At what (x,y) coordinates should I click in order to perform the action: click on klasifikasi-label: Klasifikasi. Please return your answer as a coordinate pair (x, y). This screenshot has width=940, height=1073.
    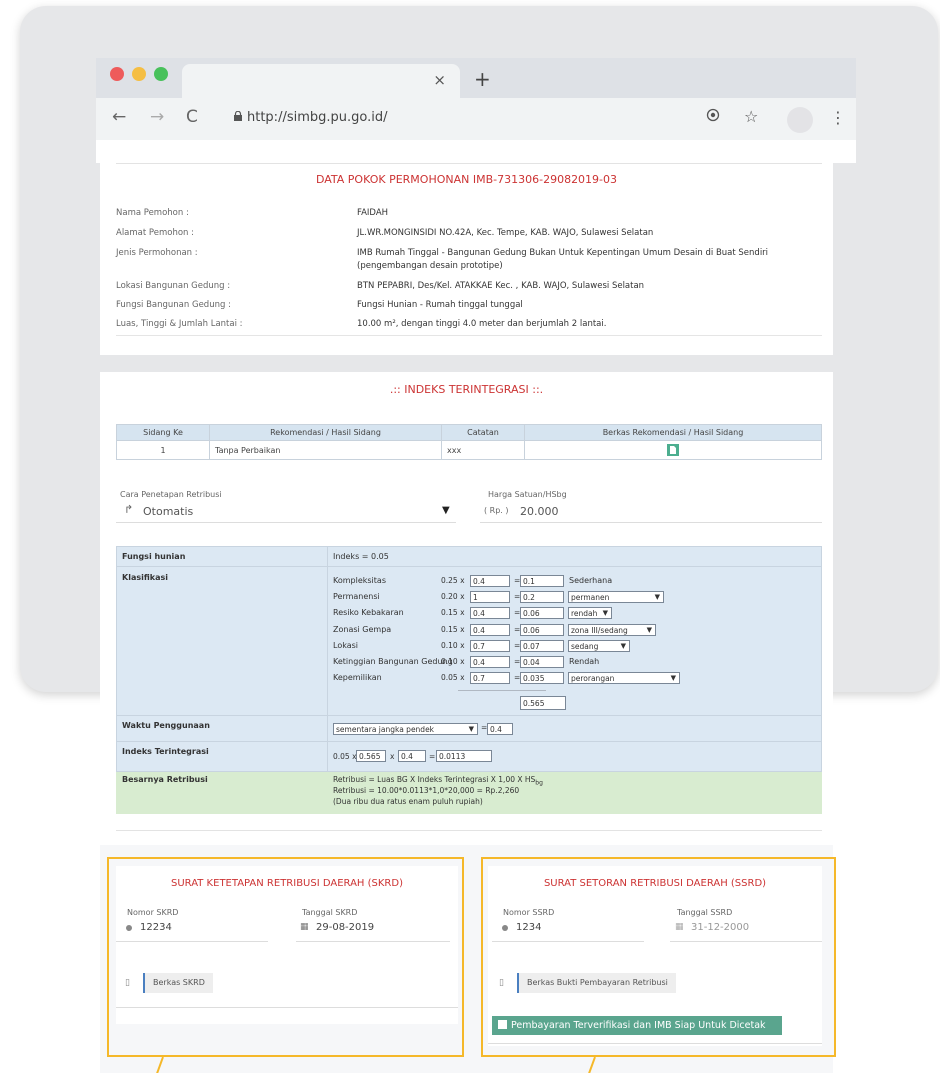
    Looking at the image, I should click on (145, 577).